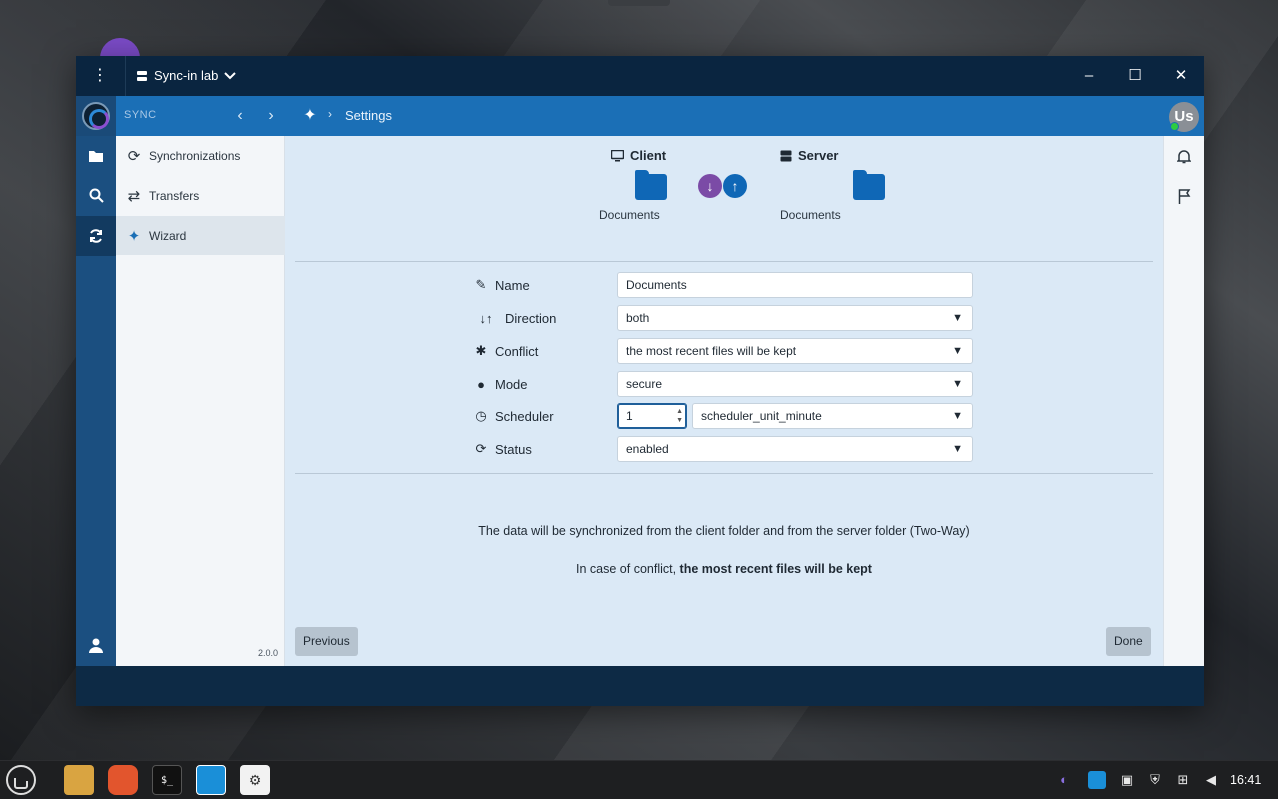  What do you see at coordinates (1089, 76) in the screenshot?
I see `minimize-button: –` at bounding box center [1089, 76].